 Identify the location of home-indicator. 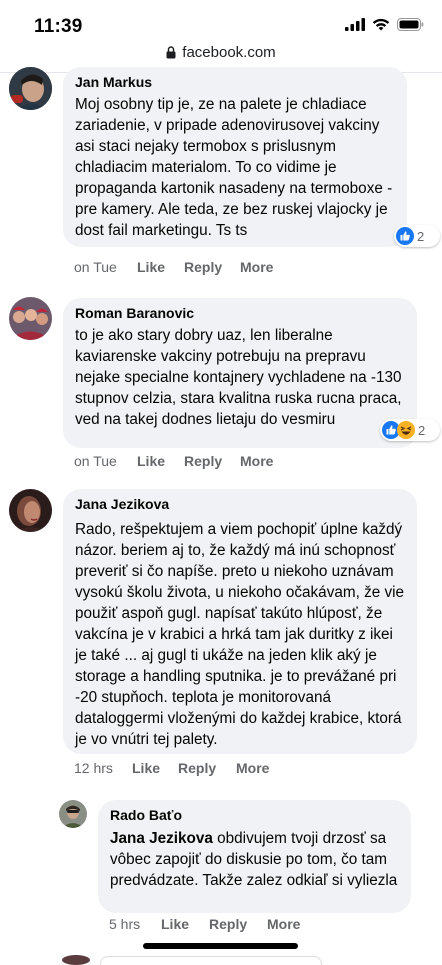
(220, 946).